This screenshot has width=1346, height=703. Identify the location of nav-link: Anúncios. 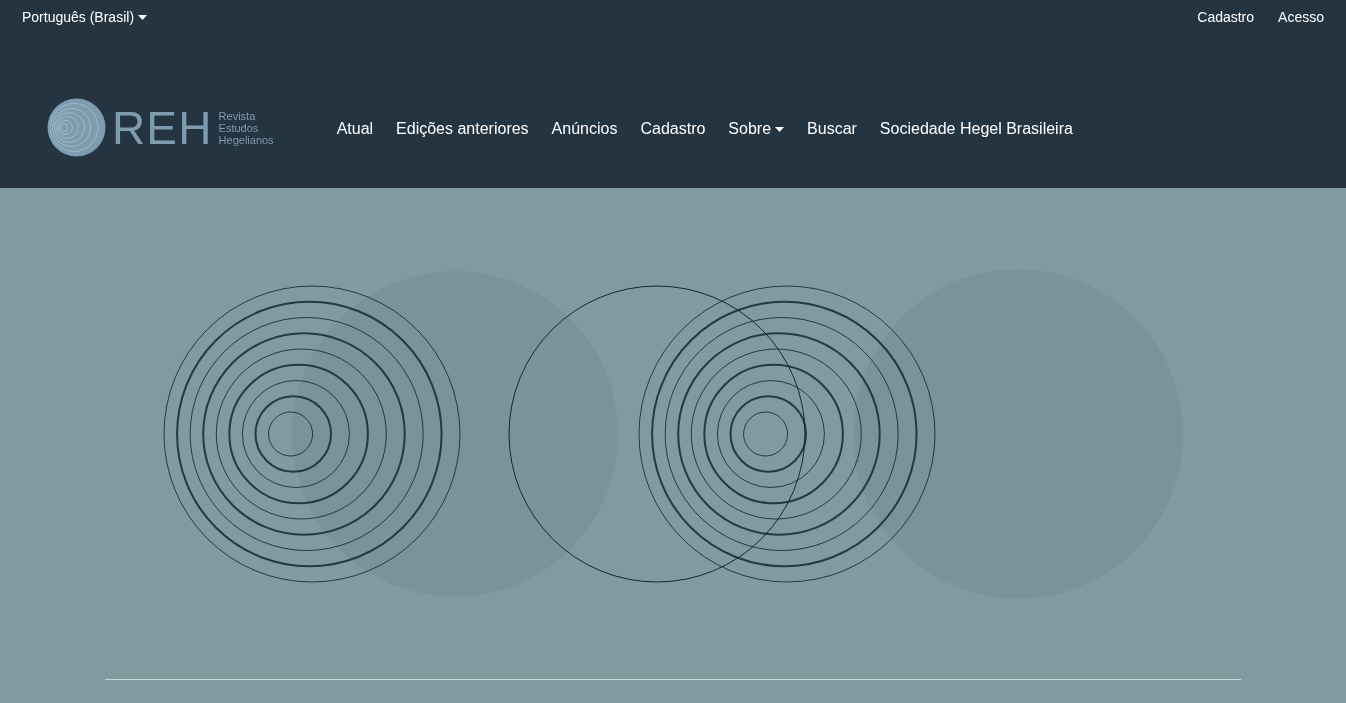
(584, 129).